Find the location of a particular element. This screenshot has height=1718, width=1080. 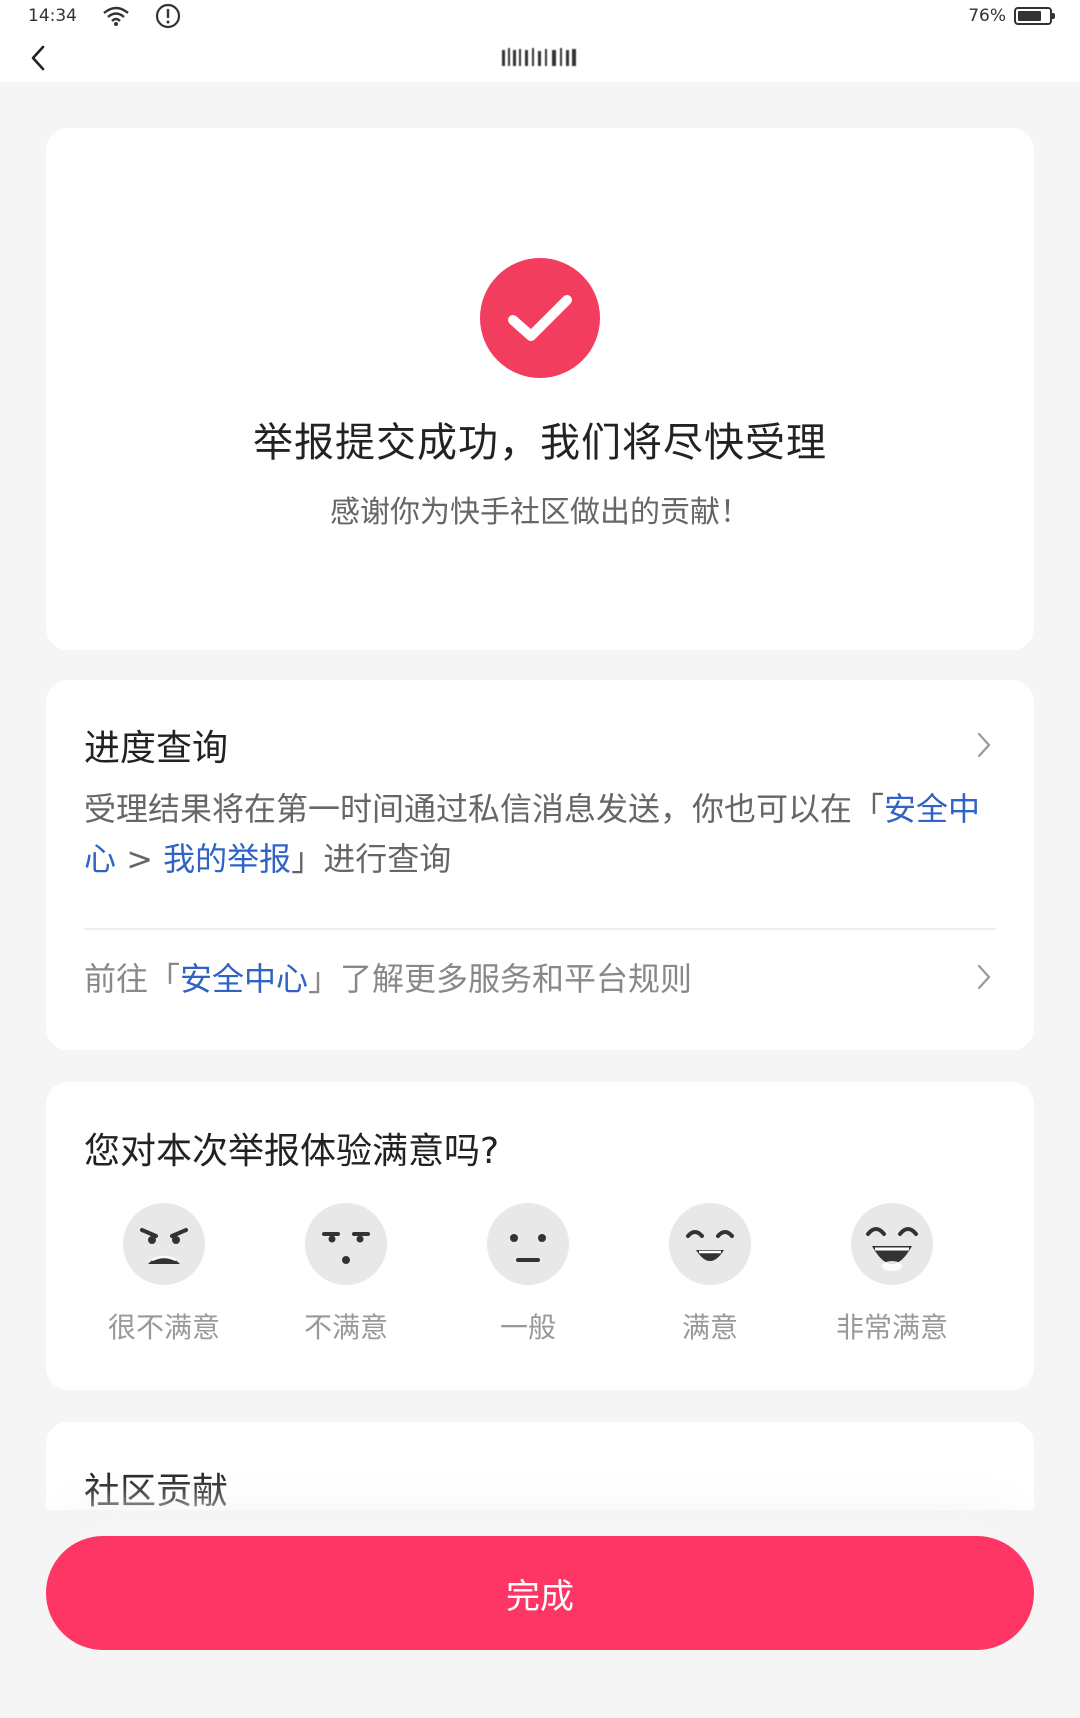

rating-very-dissatisfied: 很不满意 is located at coordinates (164, 1274).